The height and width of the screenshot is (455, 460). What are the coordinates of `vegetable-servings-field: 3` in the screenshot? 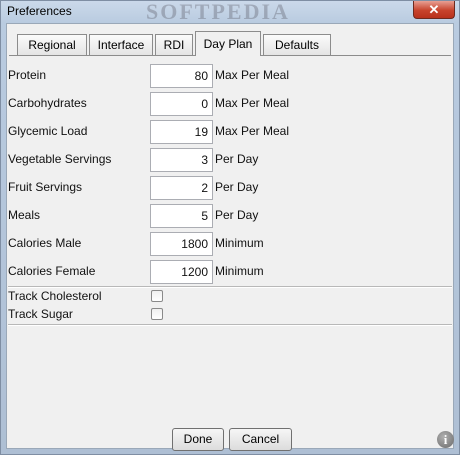 It's located at (181, 160).